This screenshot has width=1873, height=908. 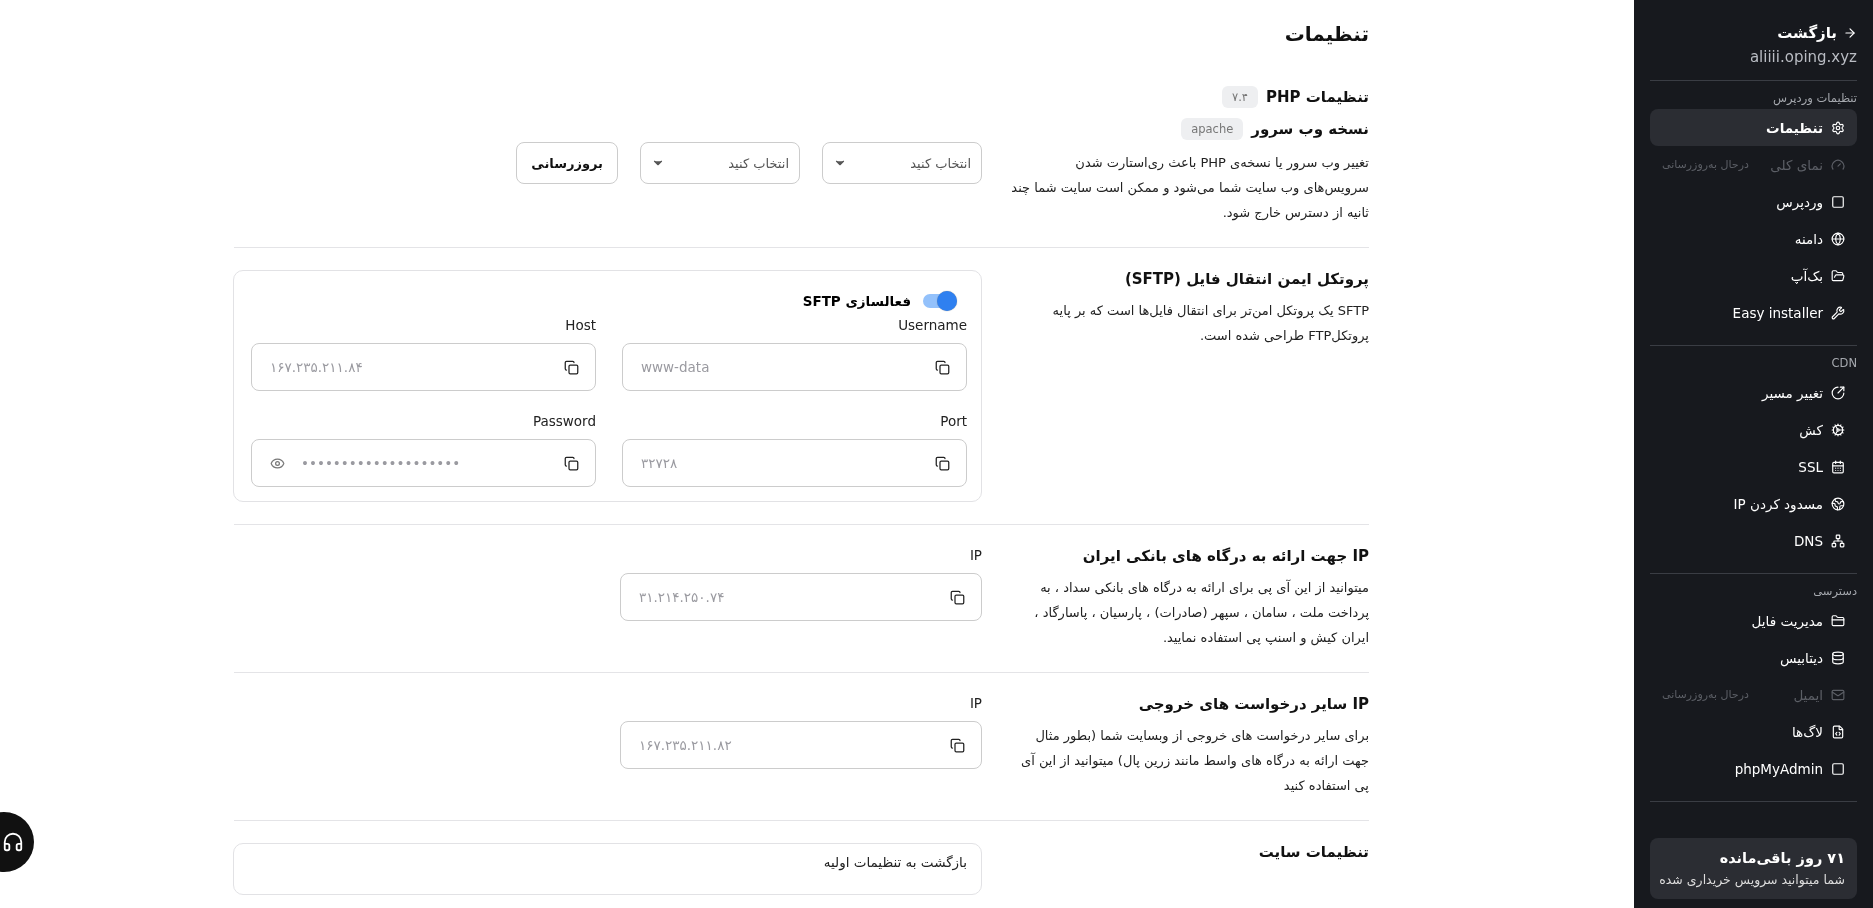 I want to click on sidebar-item: تغییر مسیر, so click(x=1753, y=392).